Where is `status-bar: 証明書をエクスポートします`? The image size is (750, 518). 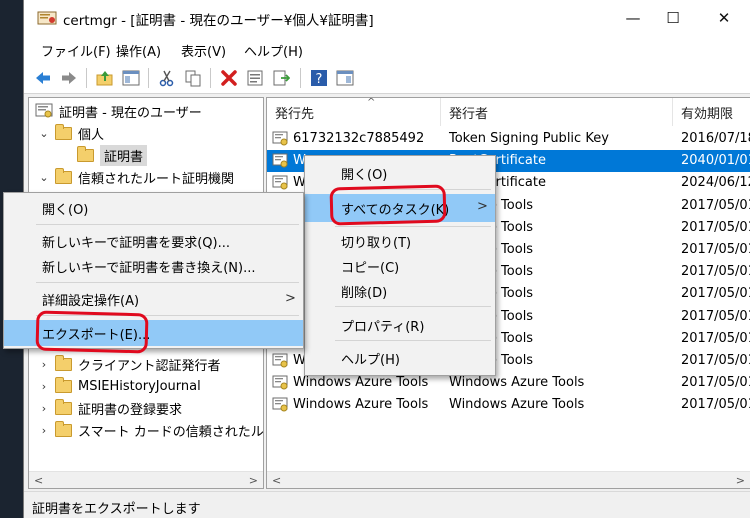 status-bar: 証明書をエクスポートします is located at coordinates (387, 504).